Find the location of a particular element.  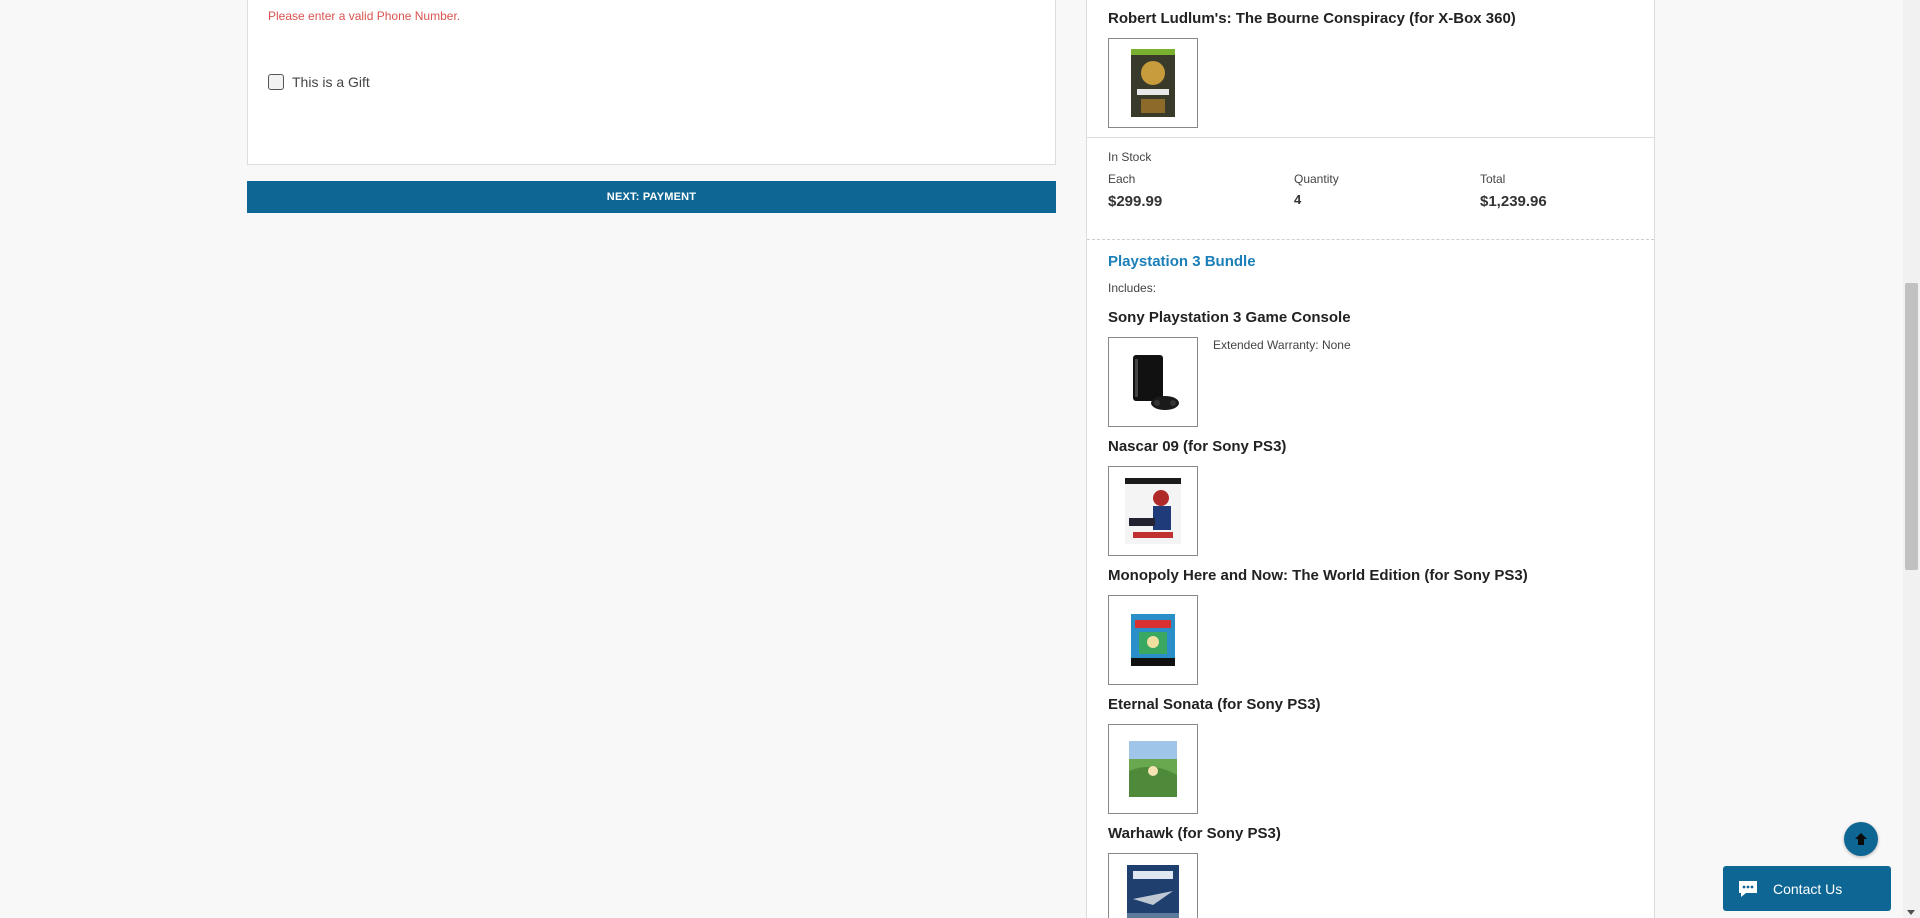

total-price: $1,239.96 is located at coordinates (1513, 201).